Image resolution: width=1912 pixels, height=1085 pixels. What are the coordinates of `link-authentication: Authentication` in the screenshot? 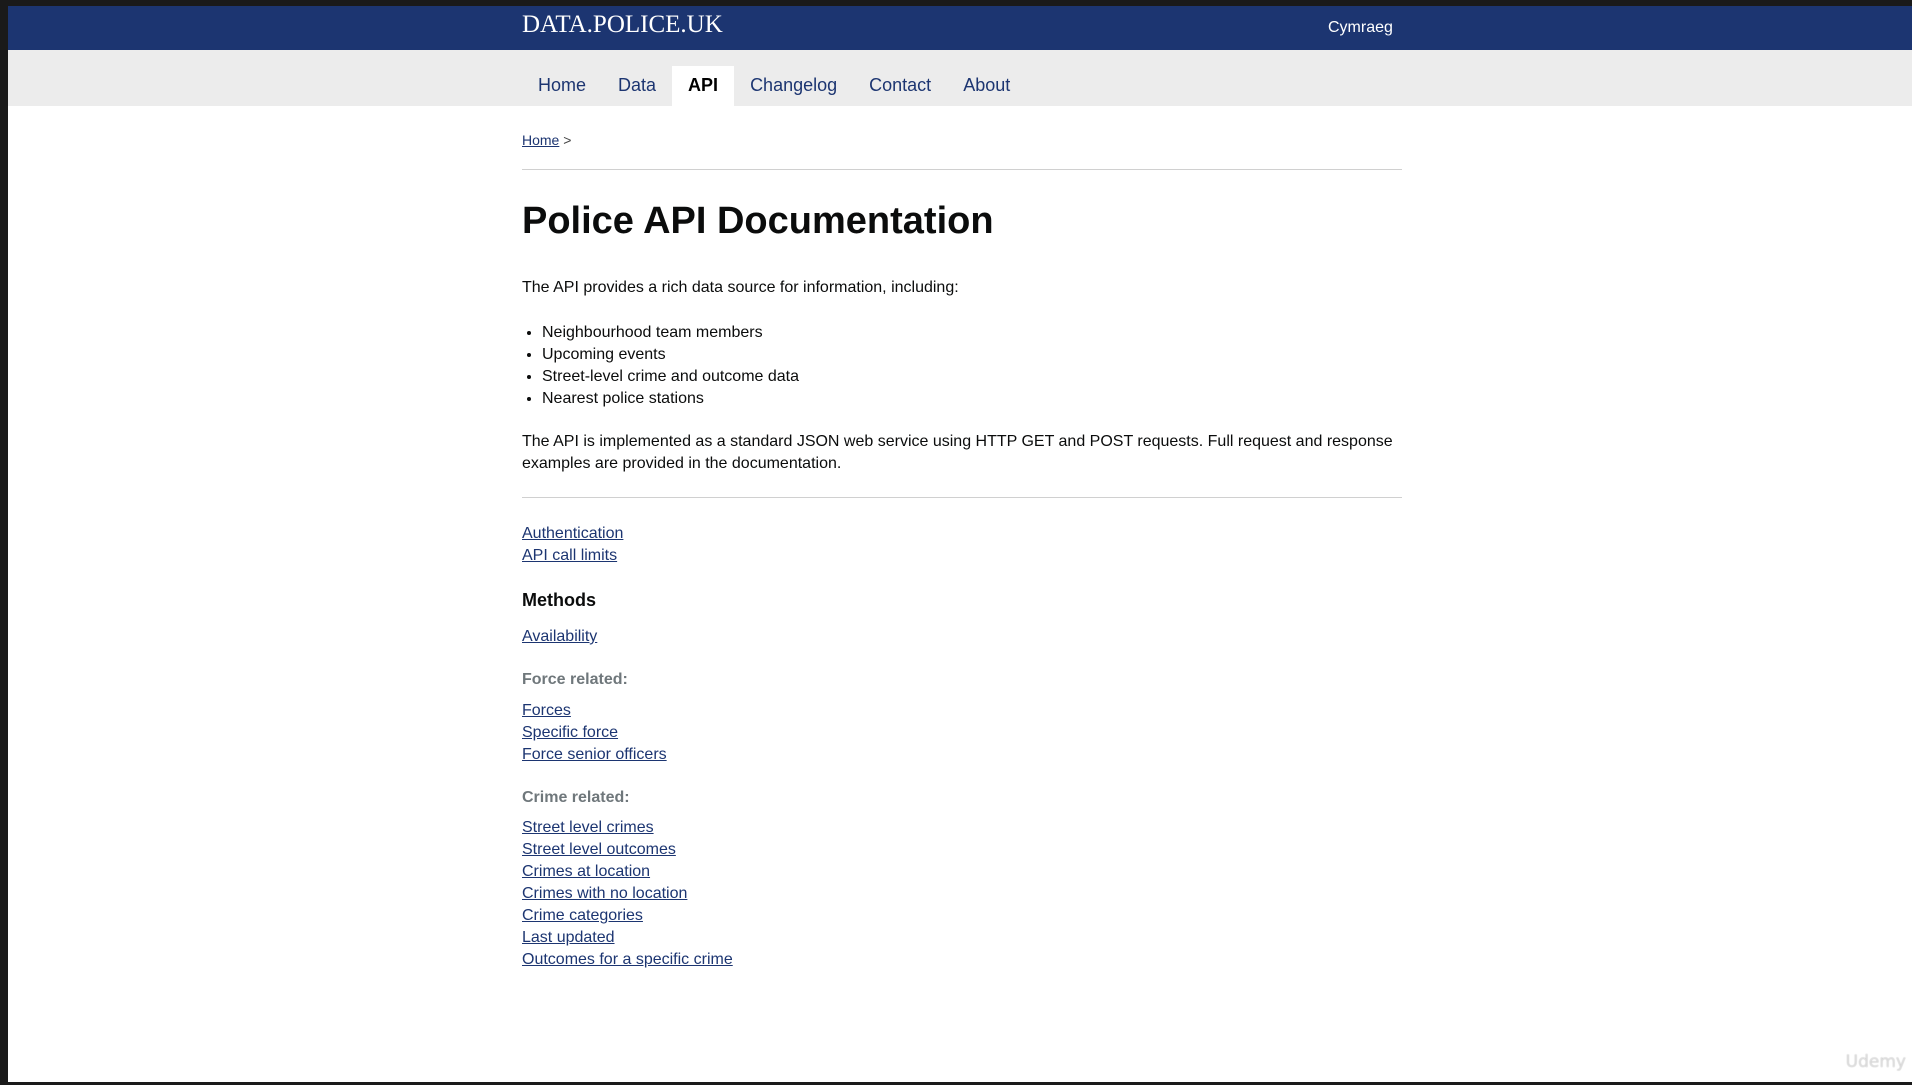 It's located at (572, 533).